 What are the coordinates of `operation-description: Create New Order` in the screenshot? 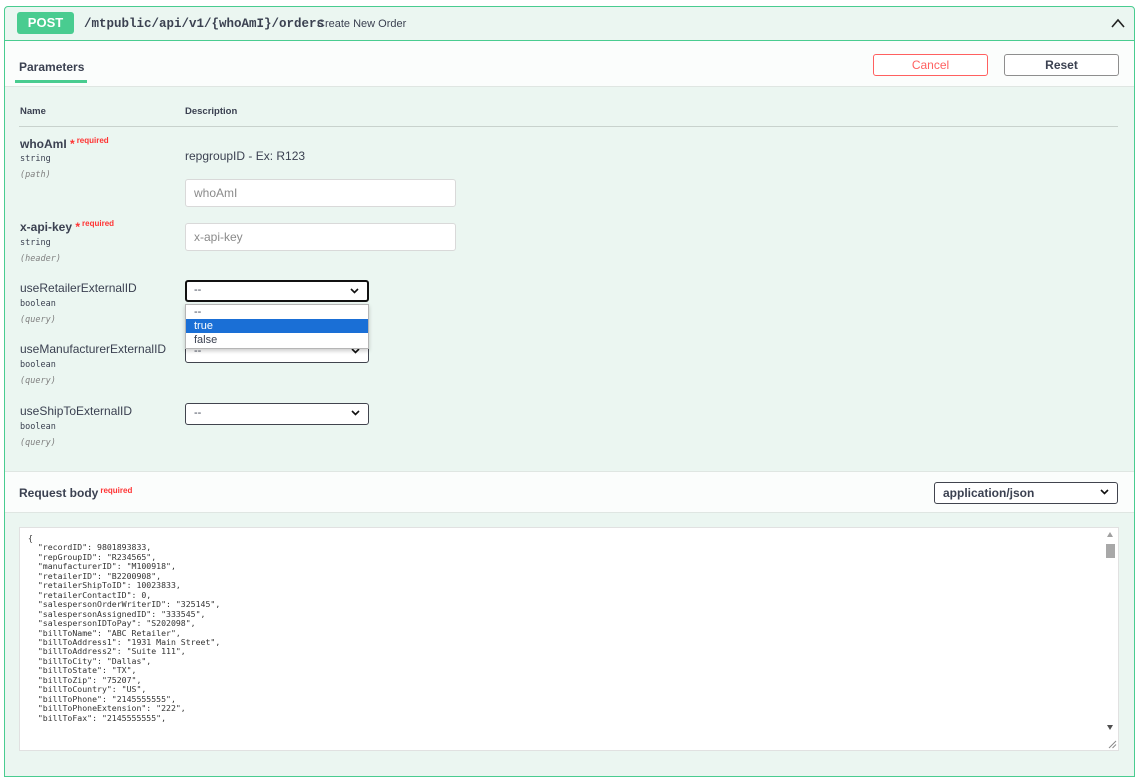 It's located at (362, 24).